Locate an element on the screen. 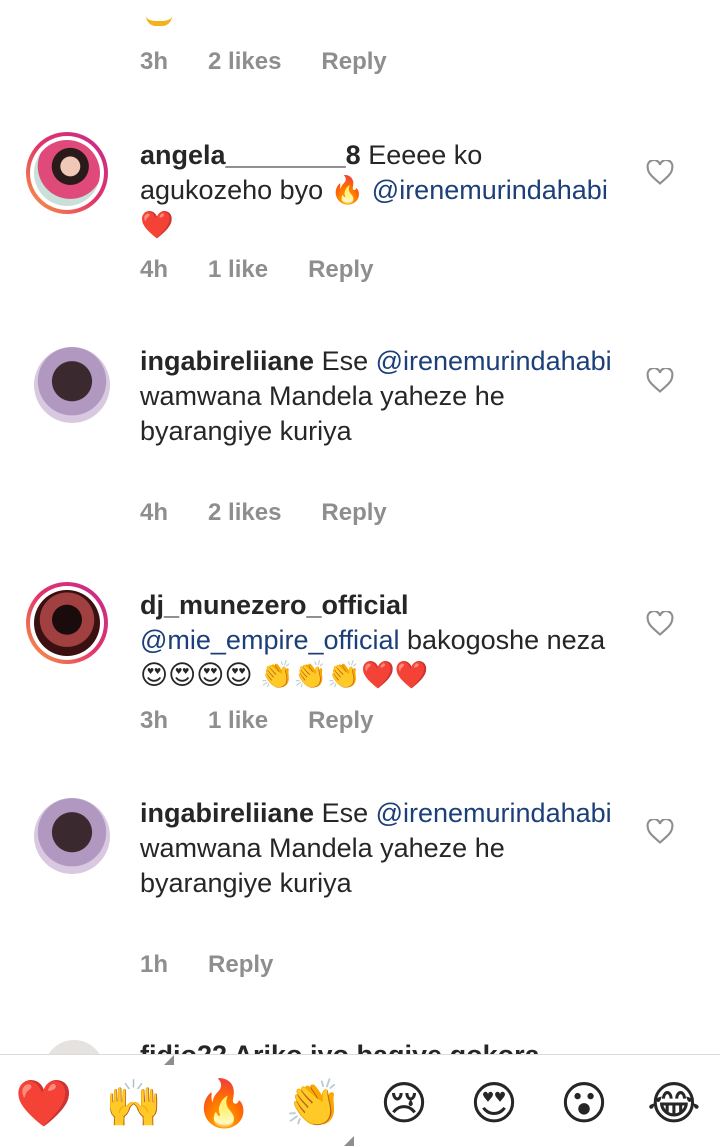 The width and height of the screenshot is (720, 1148). comment-time: 1h is located at coordinates (154, 964).